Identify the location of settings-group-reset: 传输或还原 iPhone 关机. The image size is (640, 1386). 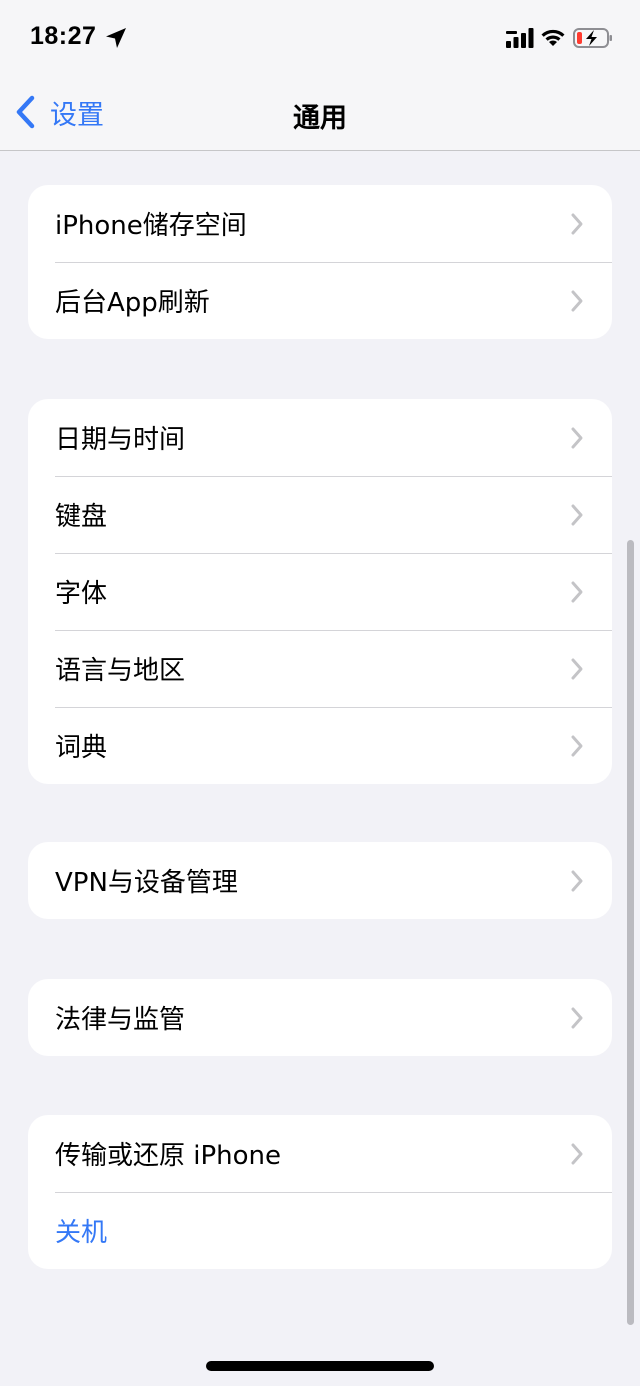
(320, 1192).